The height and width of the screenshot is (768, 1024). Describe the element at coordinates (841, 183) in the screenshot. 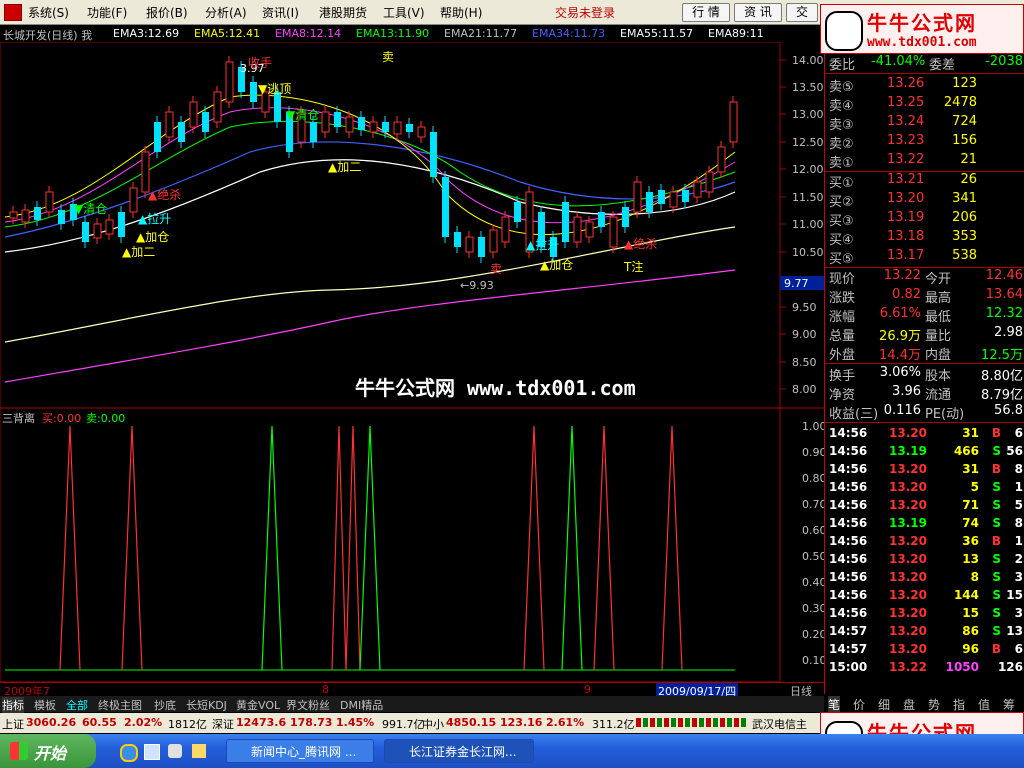

I see `bid-label: 买①` at that location.